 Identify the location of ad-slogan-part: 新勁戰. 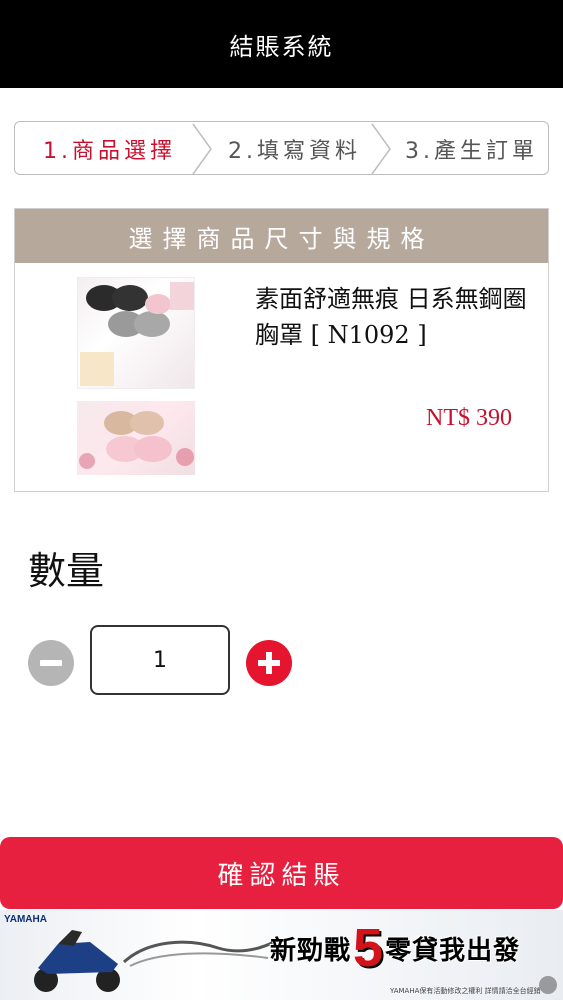
(311, 950).